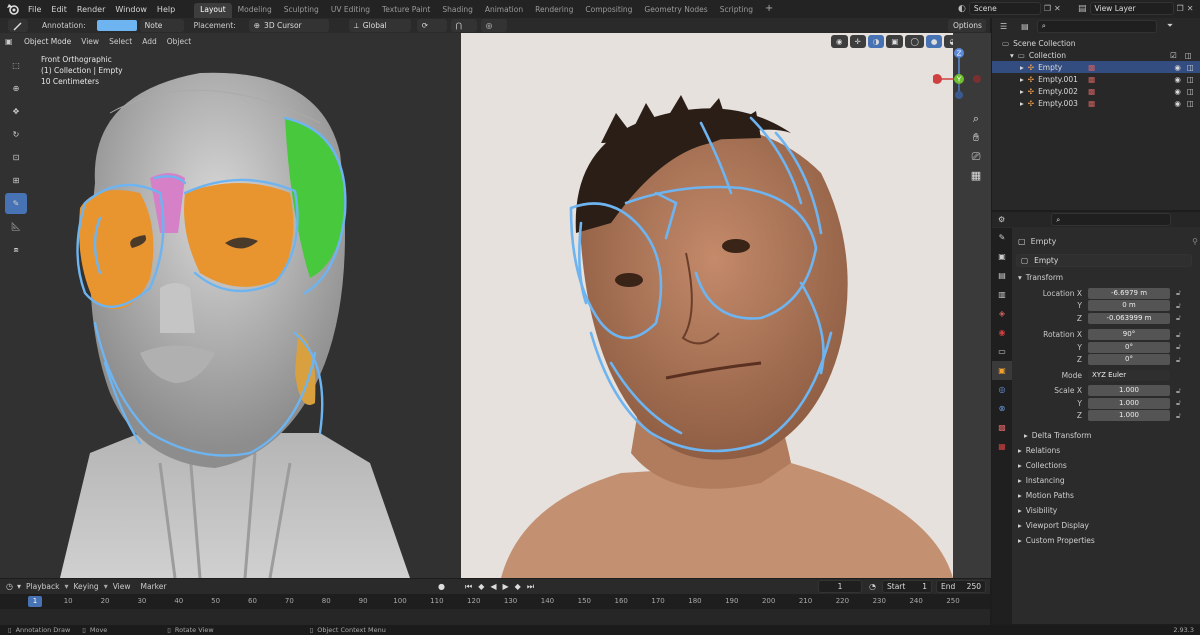  Describe the element at coordinates (1173, 55) in the screenshot. I see `checkbox-icon: ☑` at that location.